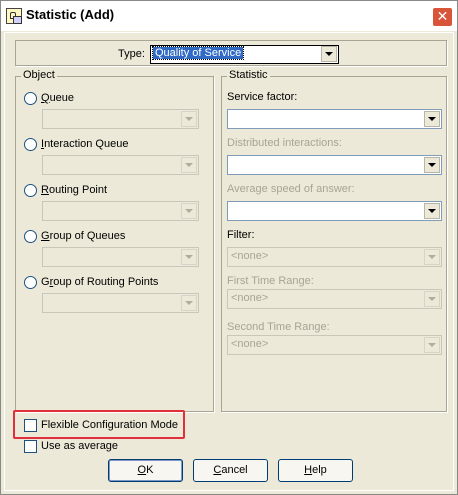 The image size is (458, 495). I want to click on radio-routing-point, so click(30, 190).